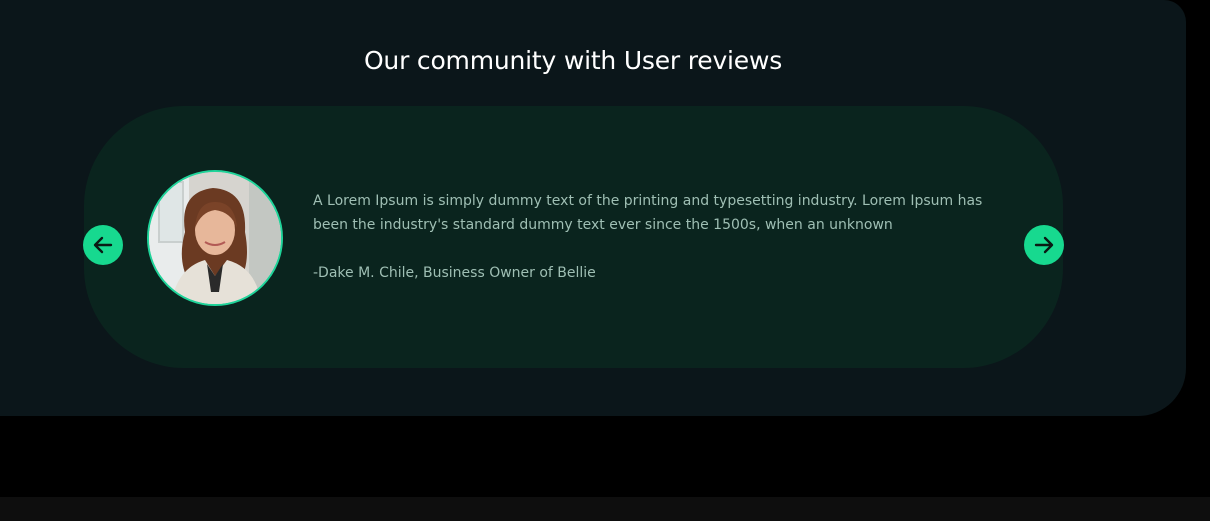  What do you see at coordinates (605, 509) in the screenshot?
I see `footer-strip` at bounding box center [605, 509].